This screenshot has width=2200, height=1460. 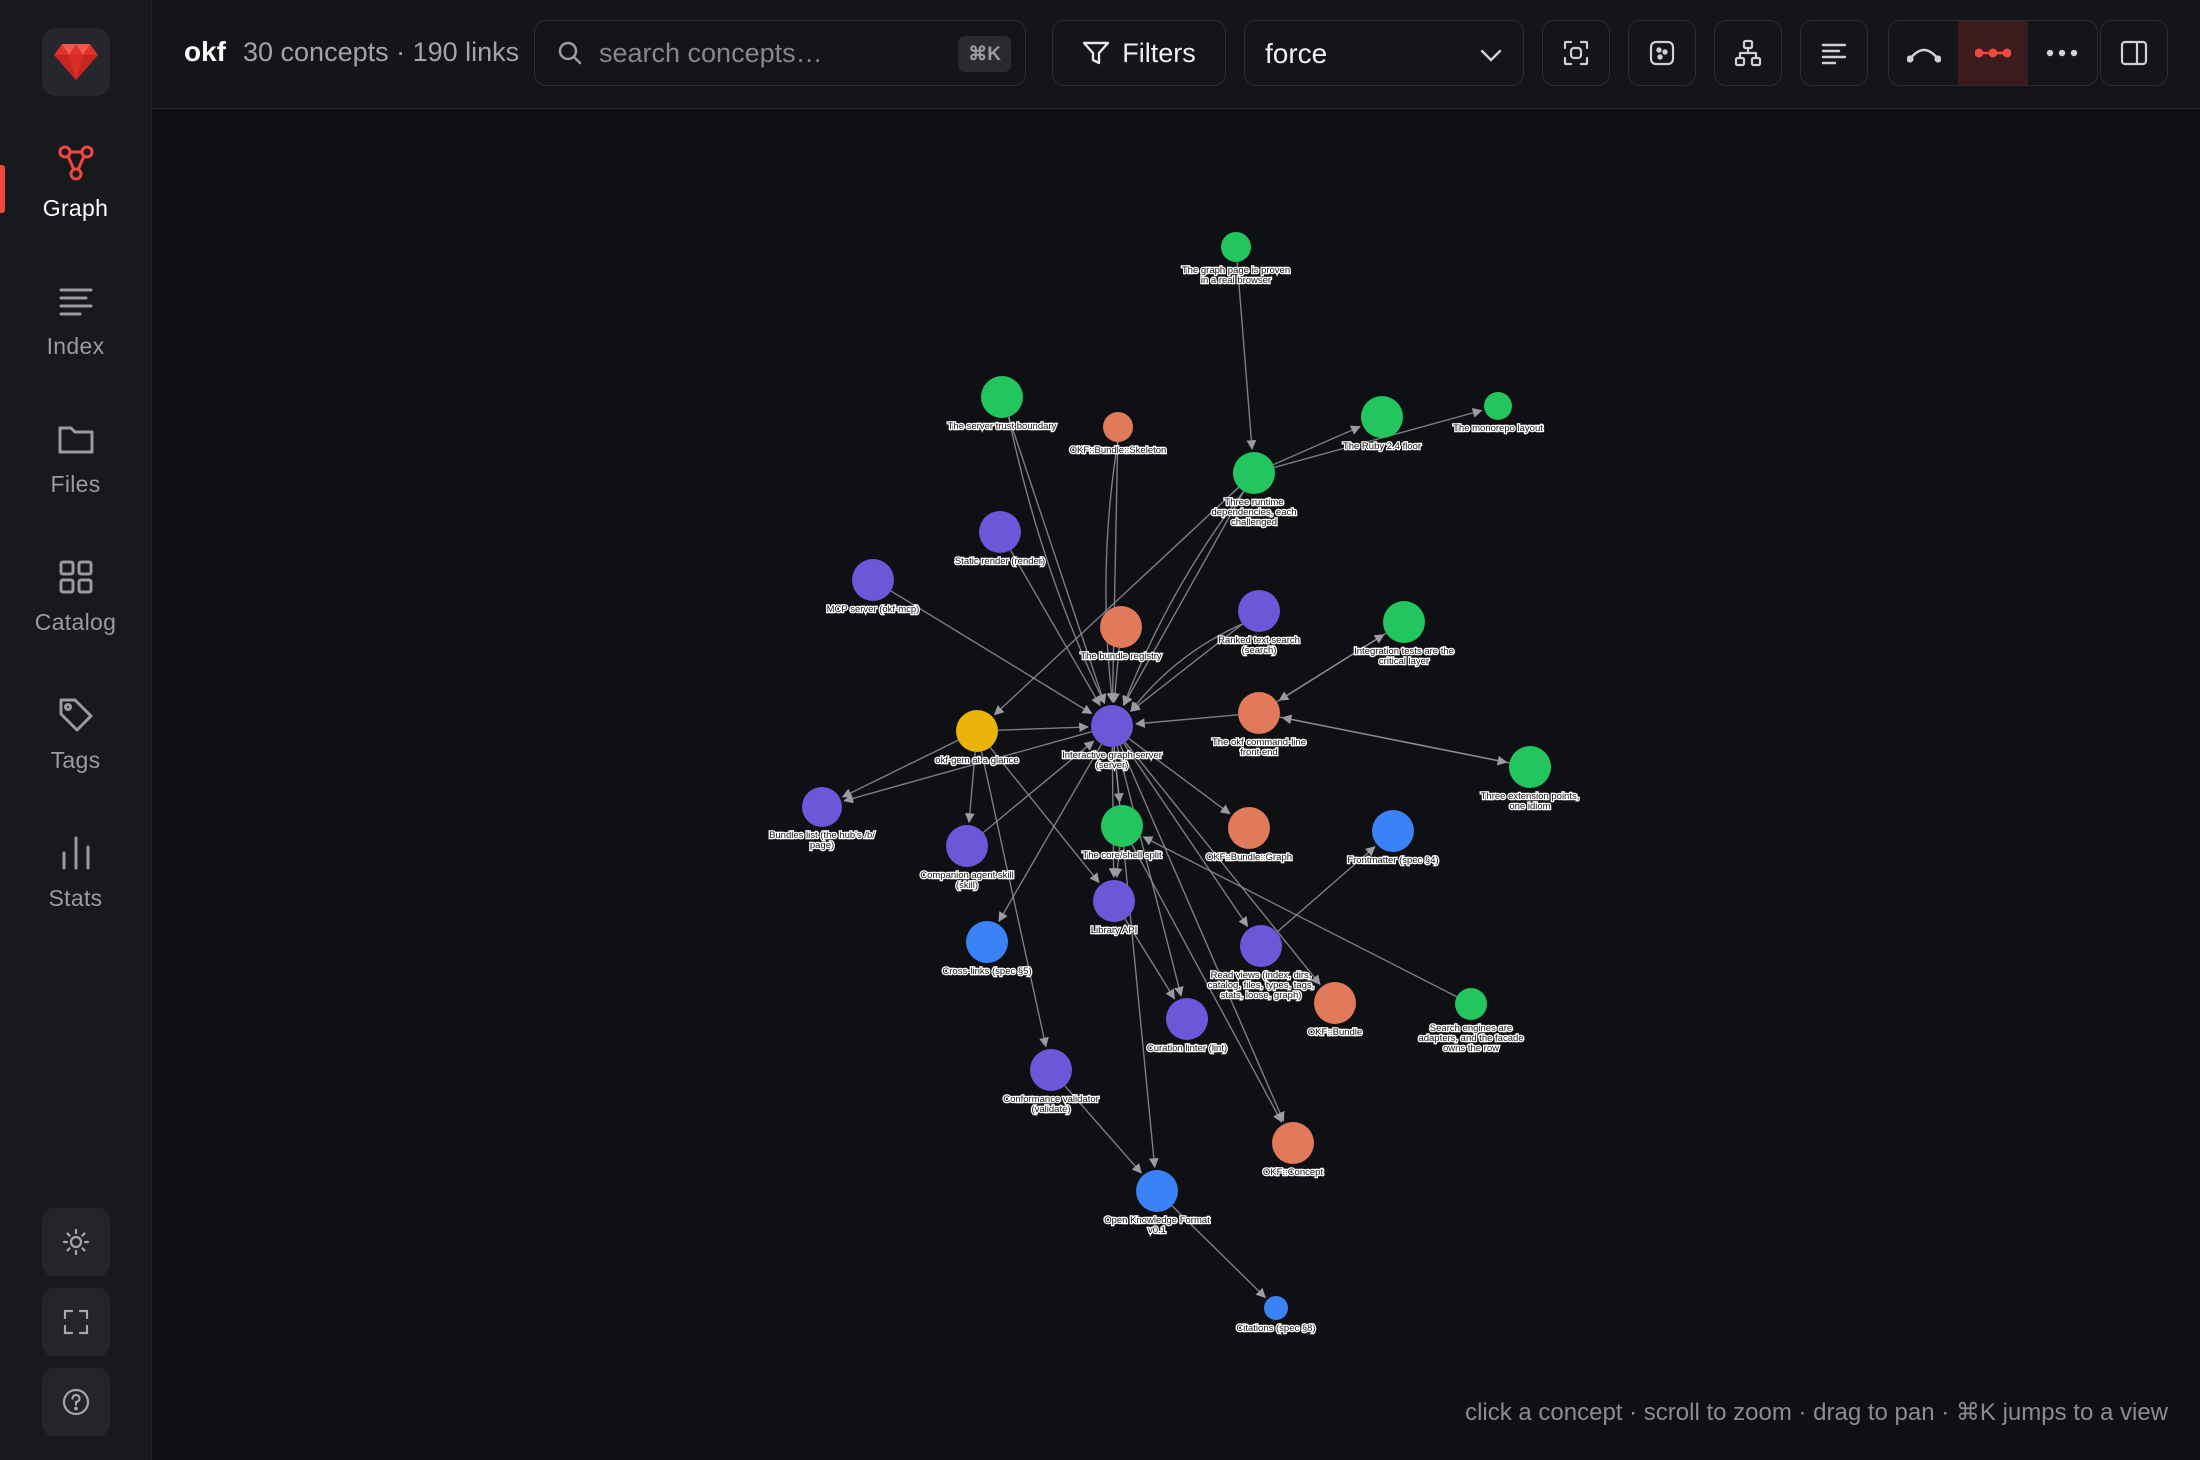 What do you see at coordinates (75, 320) in the screenshot?
I see `sidebar-item-index: Index` at bounding box center [75, 320].